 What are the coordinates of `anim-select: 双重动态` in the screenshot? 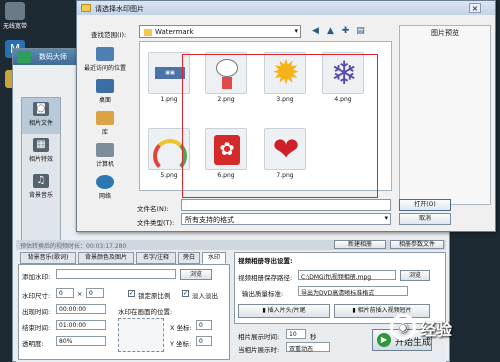 It's located at (308, 347).